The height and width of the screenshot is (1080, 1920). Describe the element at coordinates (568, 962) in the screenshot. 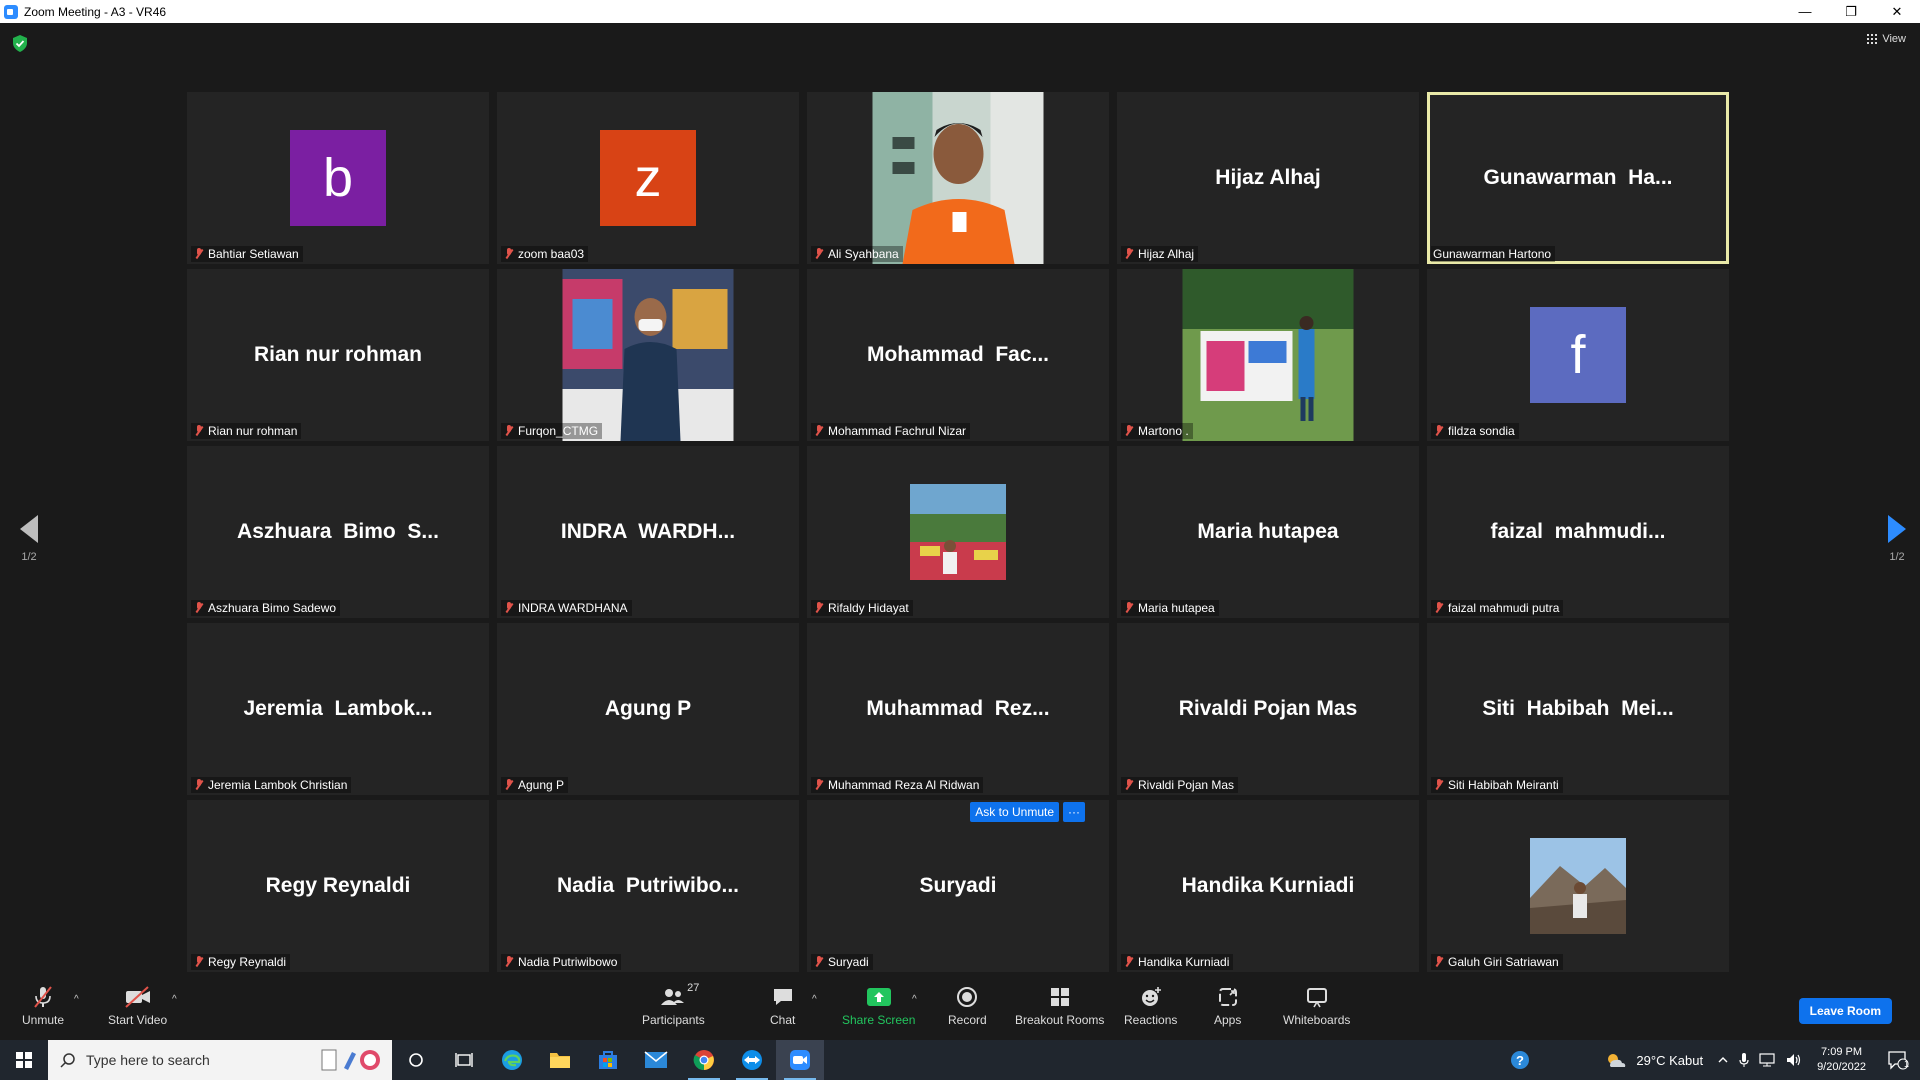

I see `participant-name: Nadia Putriwibowo` at that location.